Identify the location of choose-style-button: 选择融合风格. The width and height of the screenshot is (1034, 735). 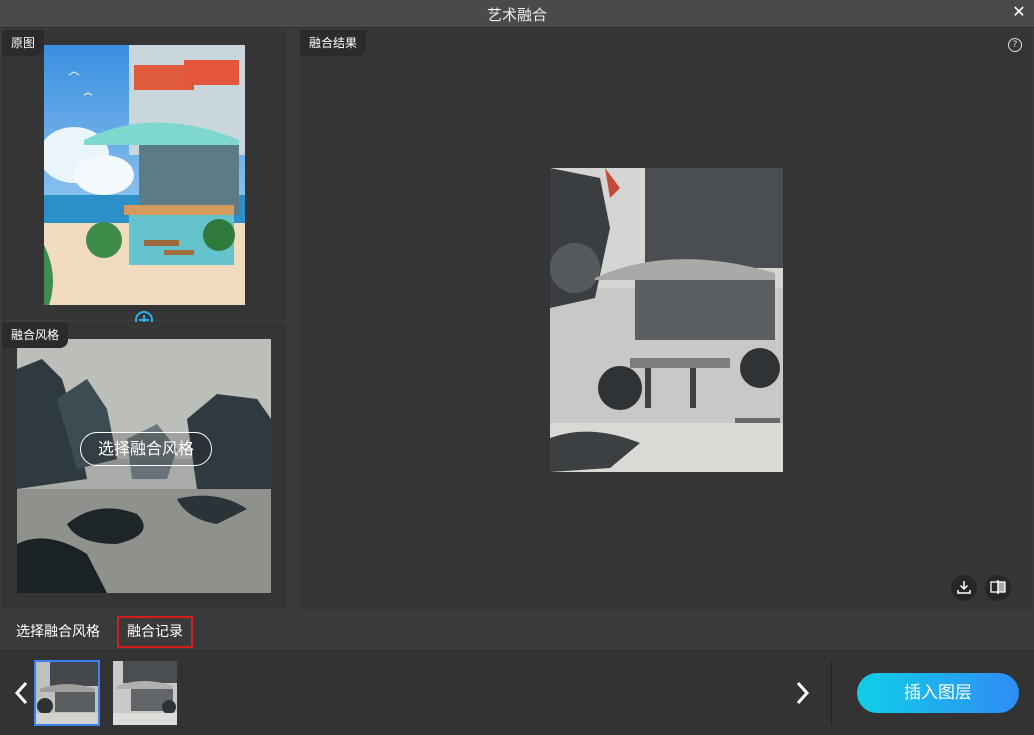
(146, 449).